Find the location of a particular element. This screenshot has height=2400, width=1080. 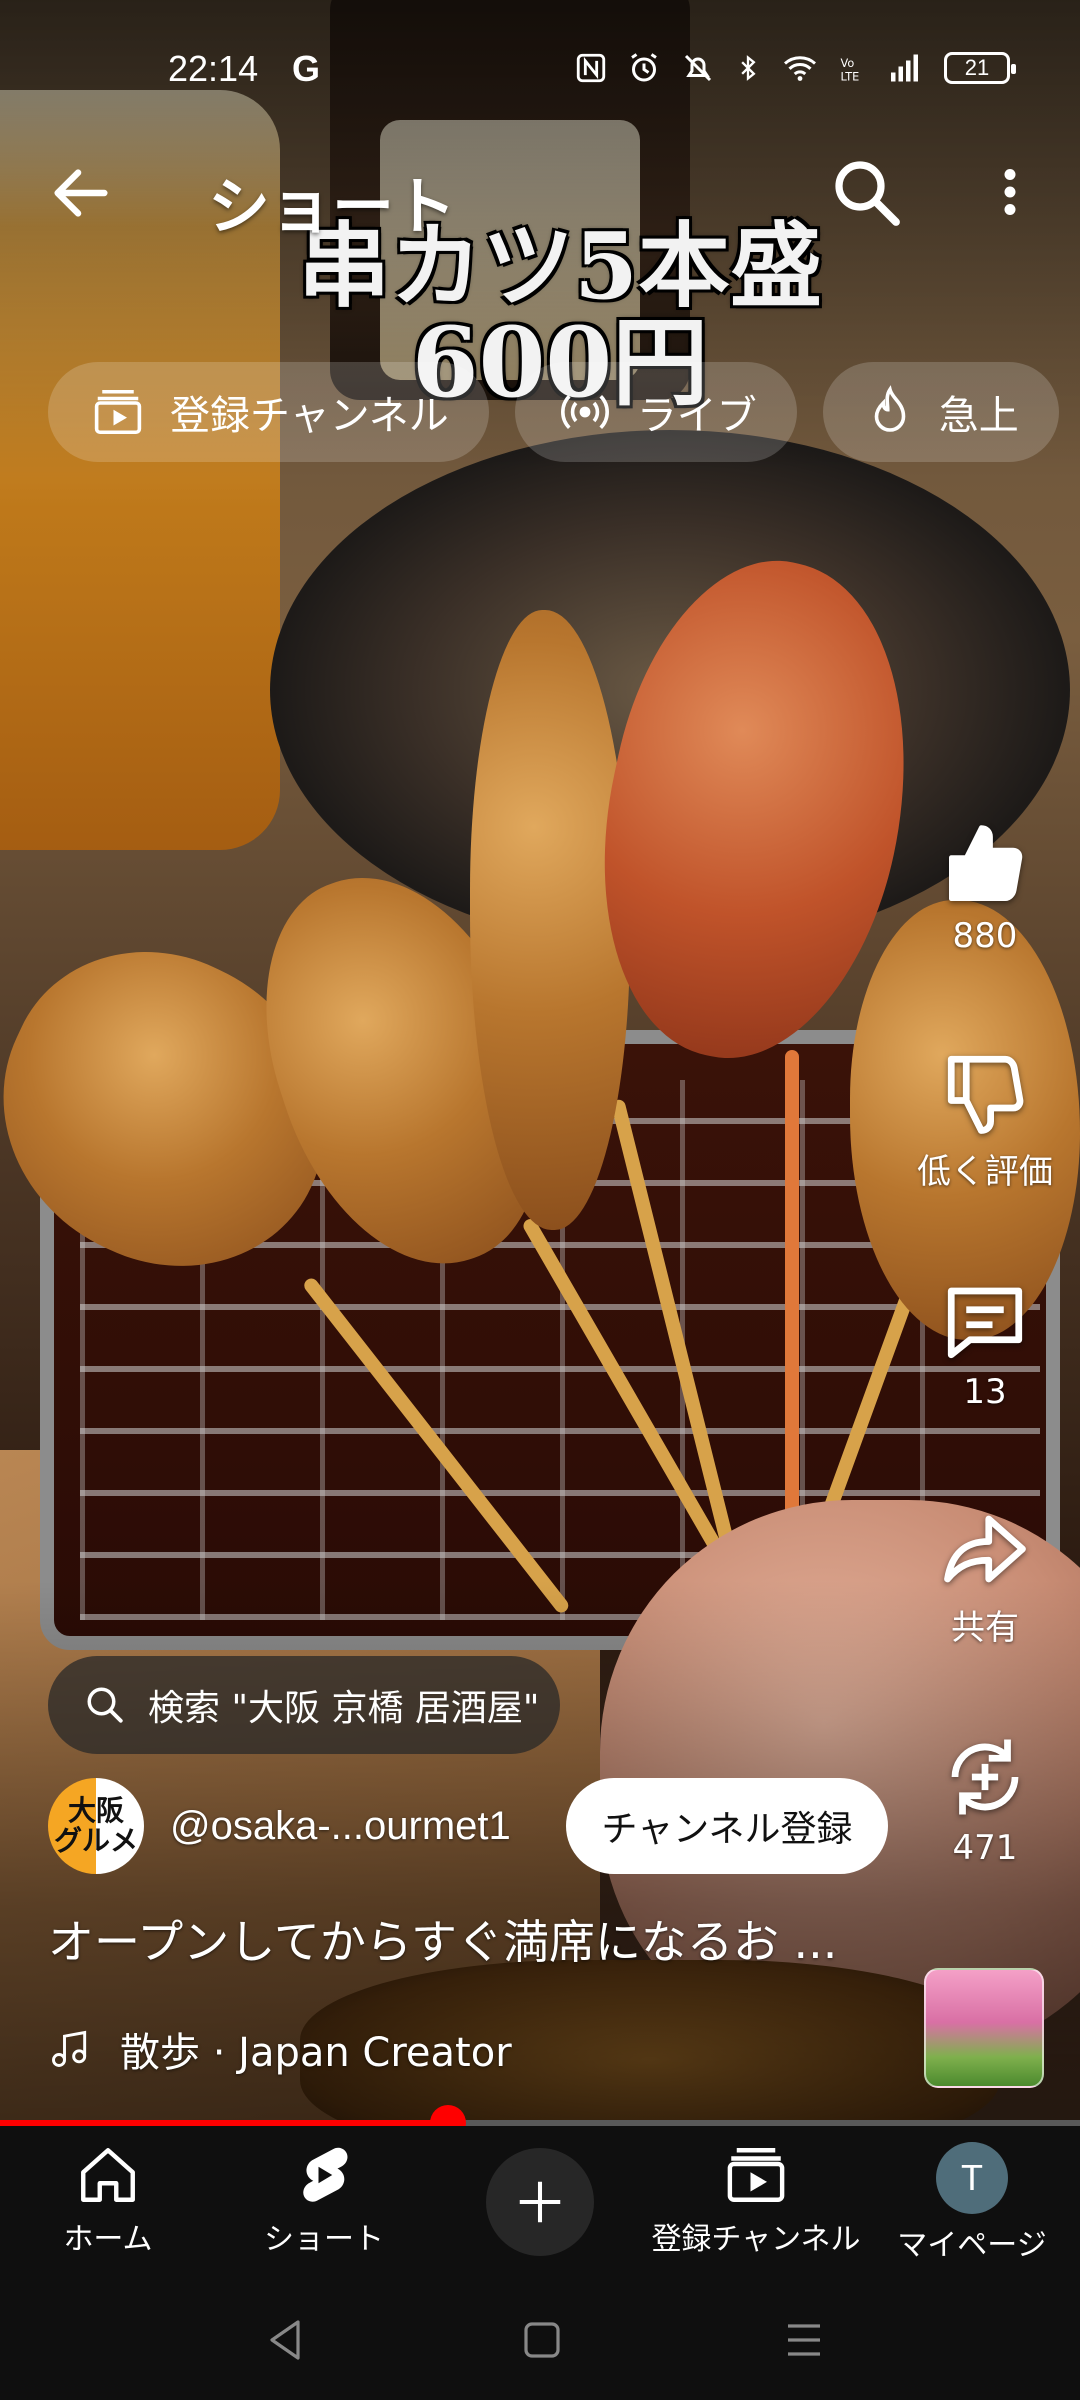

create-plus-icon is located at coordinates (540, 2202).